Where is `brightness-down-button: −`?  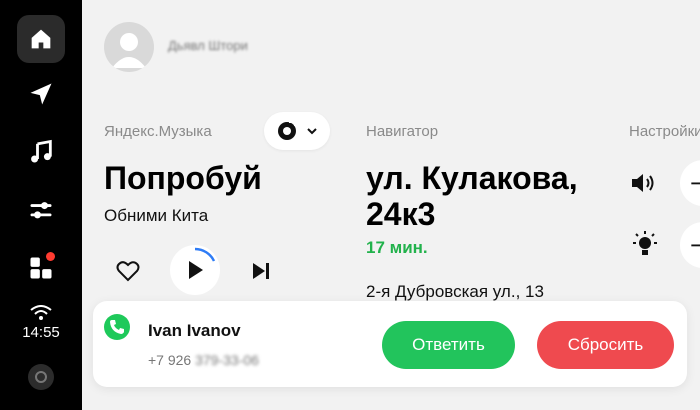 brightness-down-button: − is located at coordinates (690, 245).